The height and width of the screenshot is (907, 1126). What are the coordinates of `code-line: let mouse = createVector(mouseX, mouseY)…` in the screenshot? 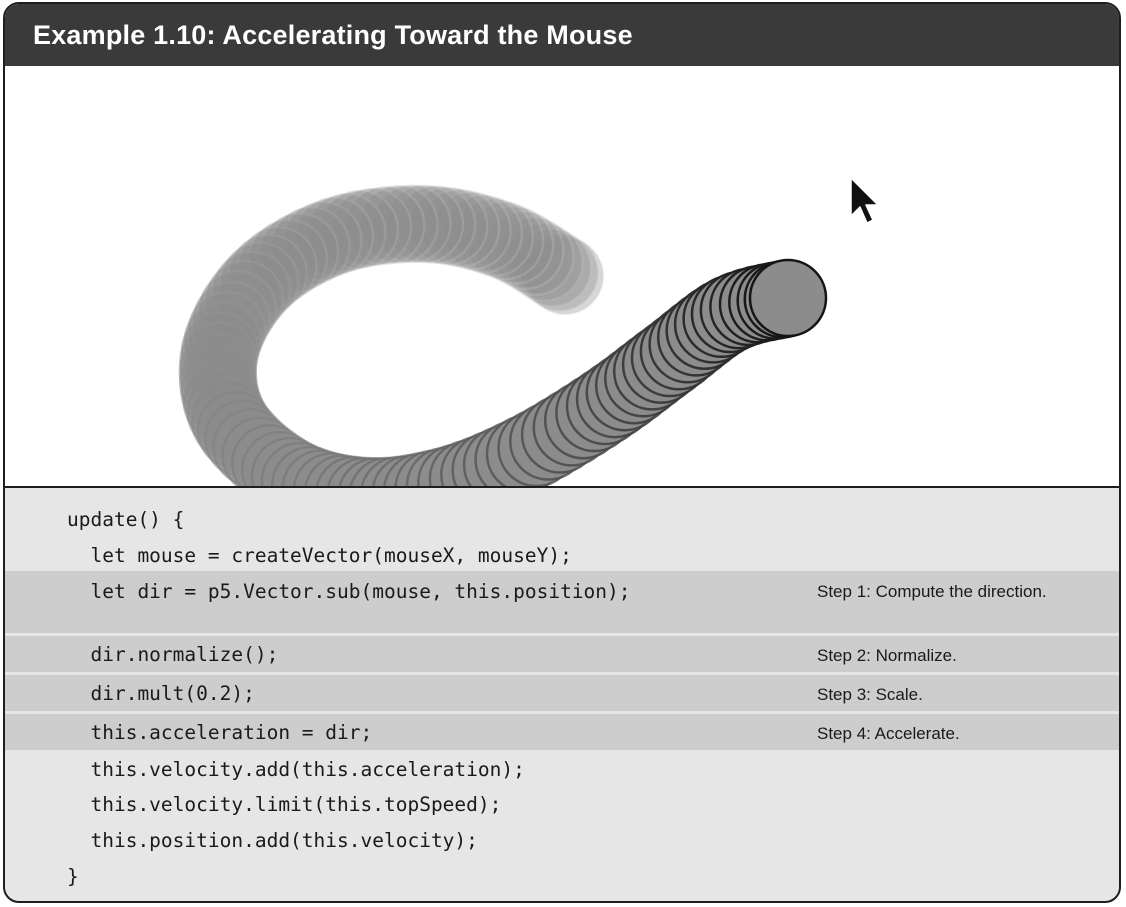 It's located at (319, 555).